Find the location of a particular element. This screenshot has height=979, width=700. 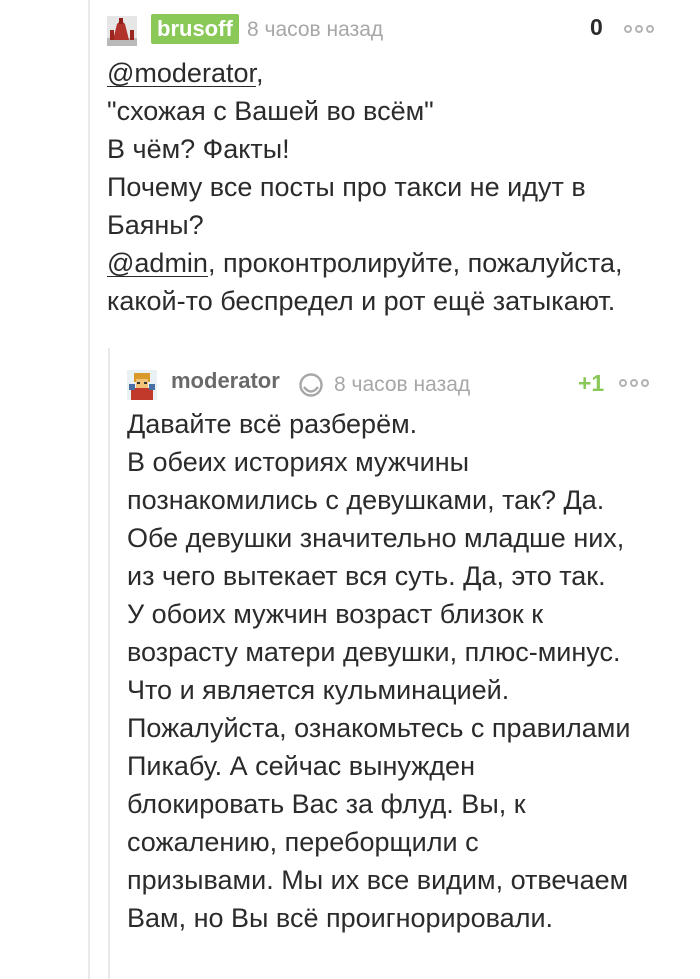

comment-line: сожалению, переборщили с is located at coordinates (303, 842).